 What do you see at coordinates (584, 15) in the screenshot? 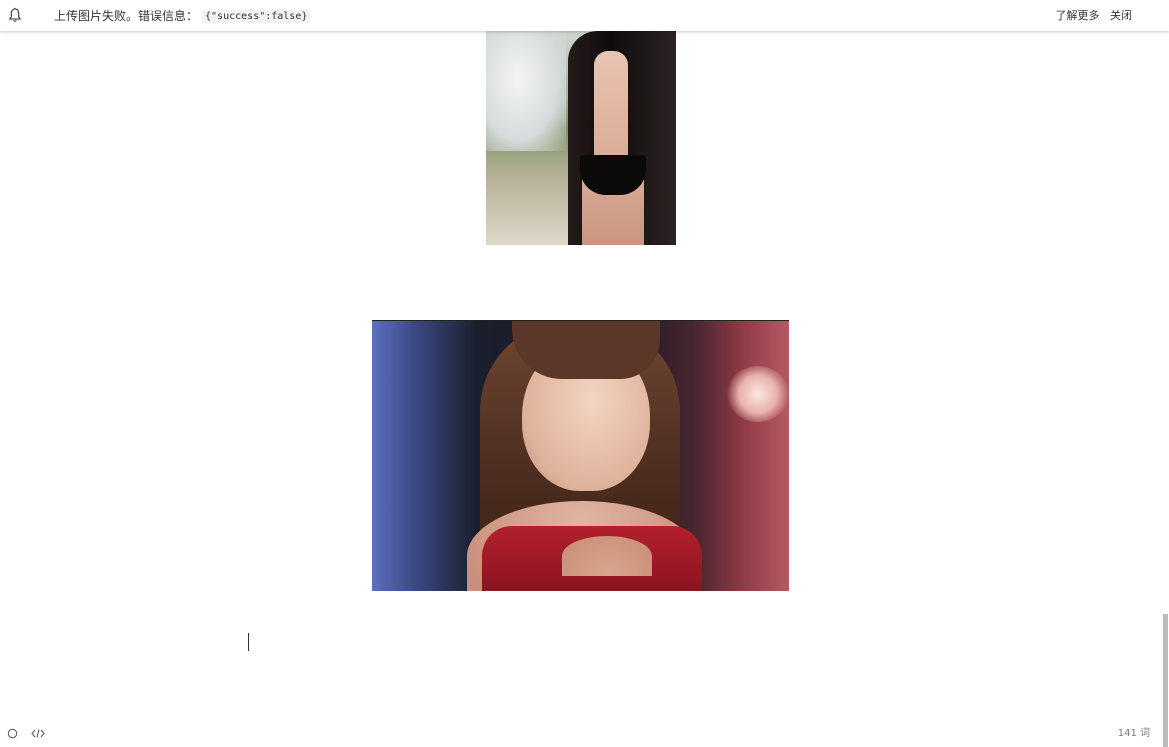
I see `notification-bar: 上传图片失败。错误信息： {"success":false} 了解更多 关闭` at bounding box center [584, 15].